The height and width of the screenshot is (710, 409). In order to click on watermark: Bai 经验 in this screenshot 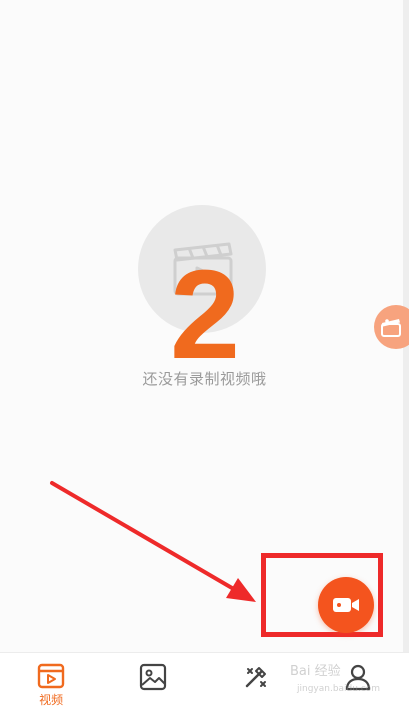, I will do `click(315, 671)`.